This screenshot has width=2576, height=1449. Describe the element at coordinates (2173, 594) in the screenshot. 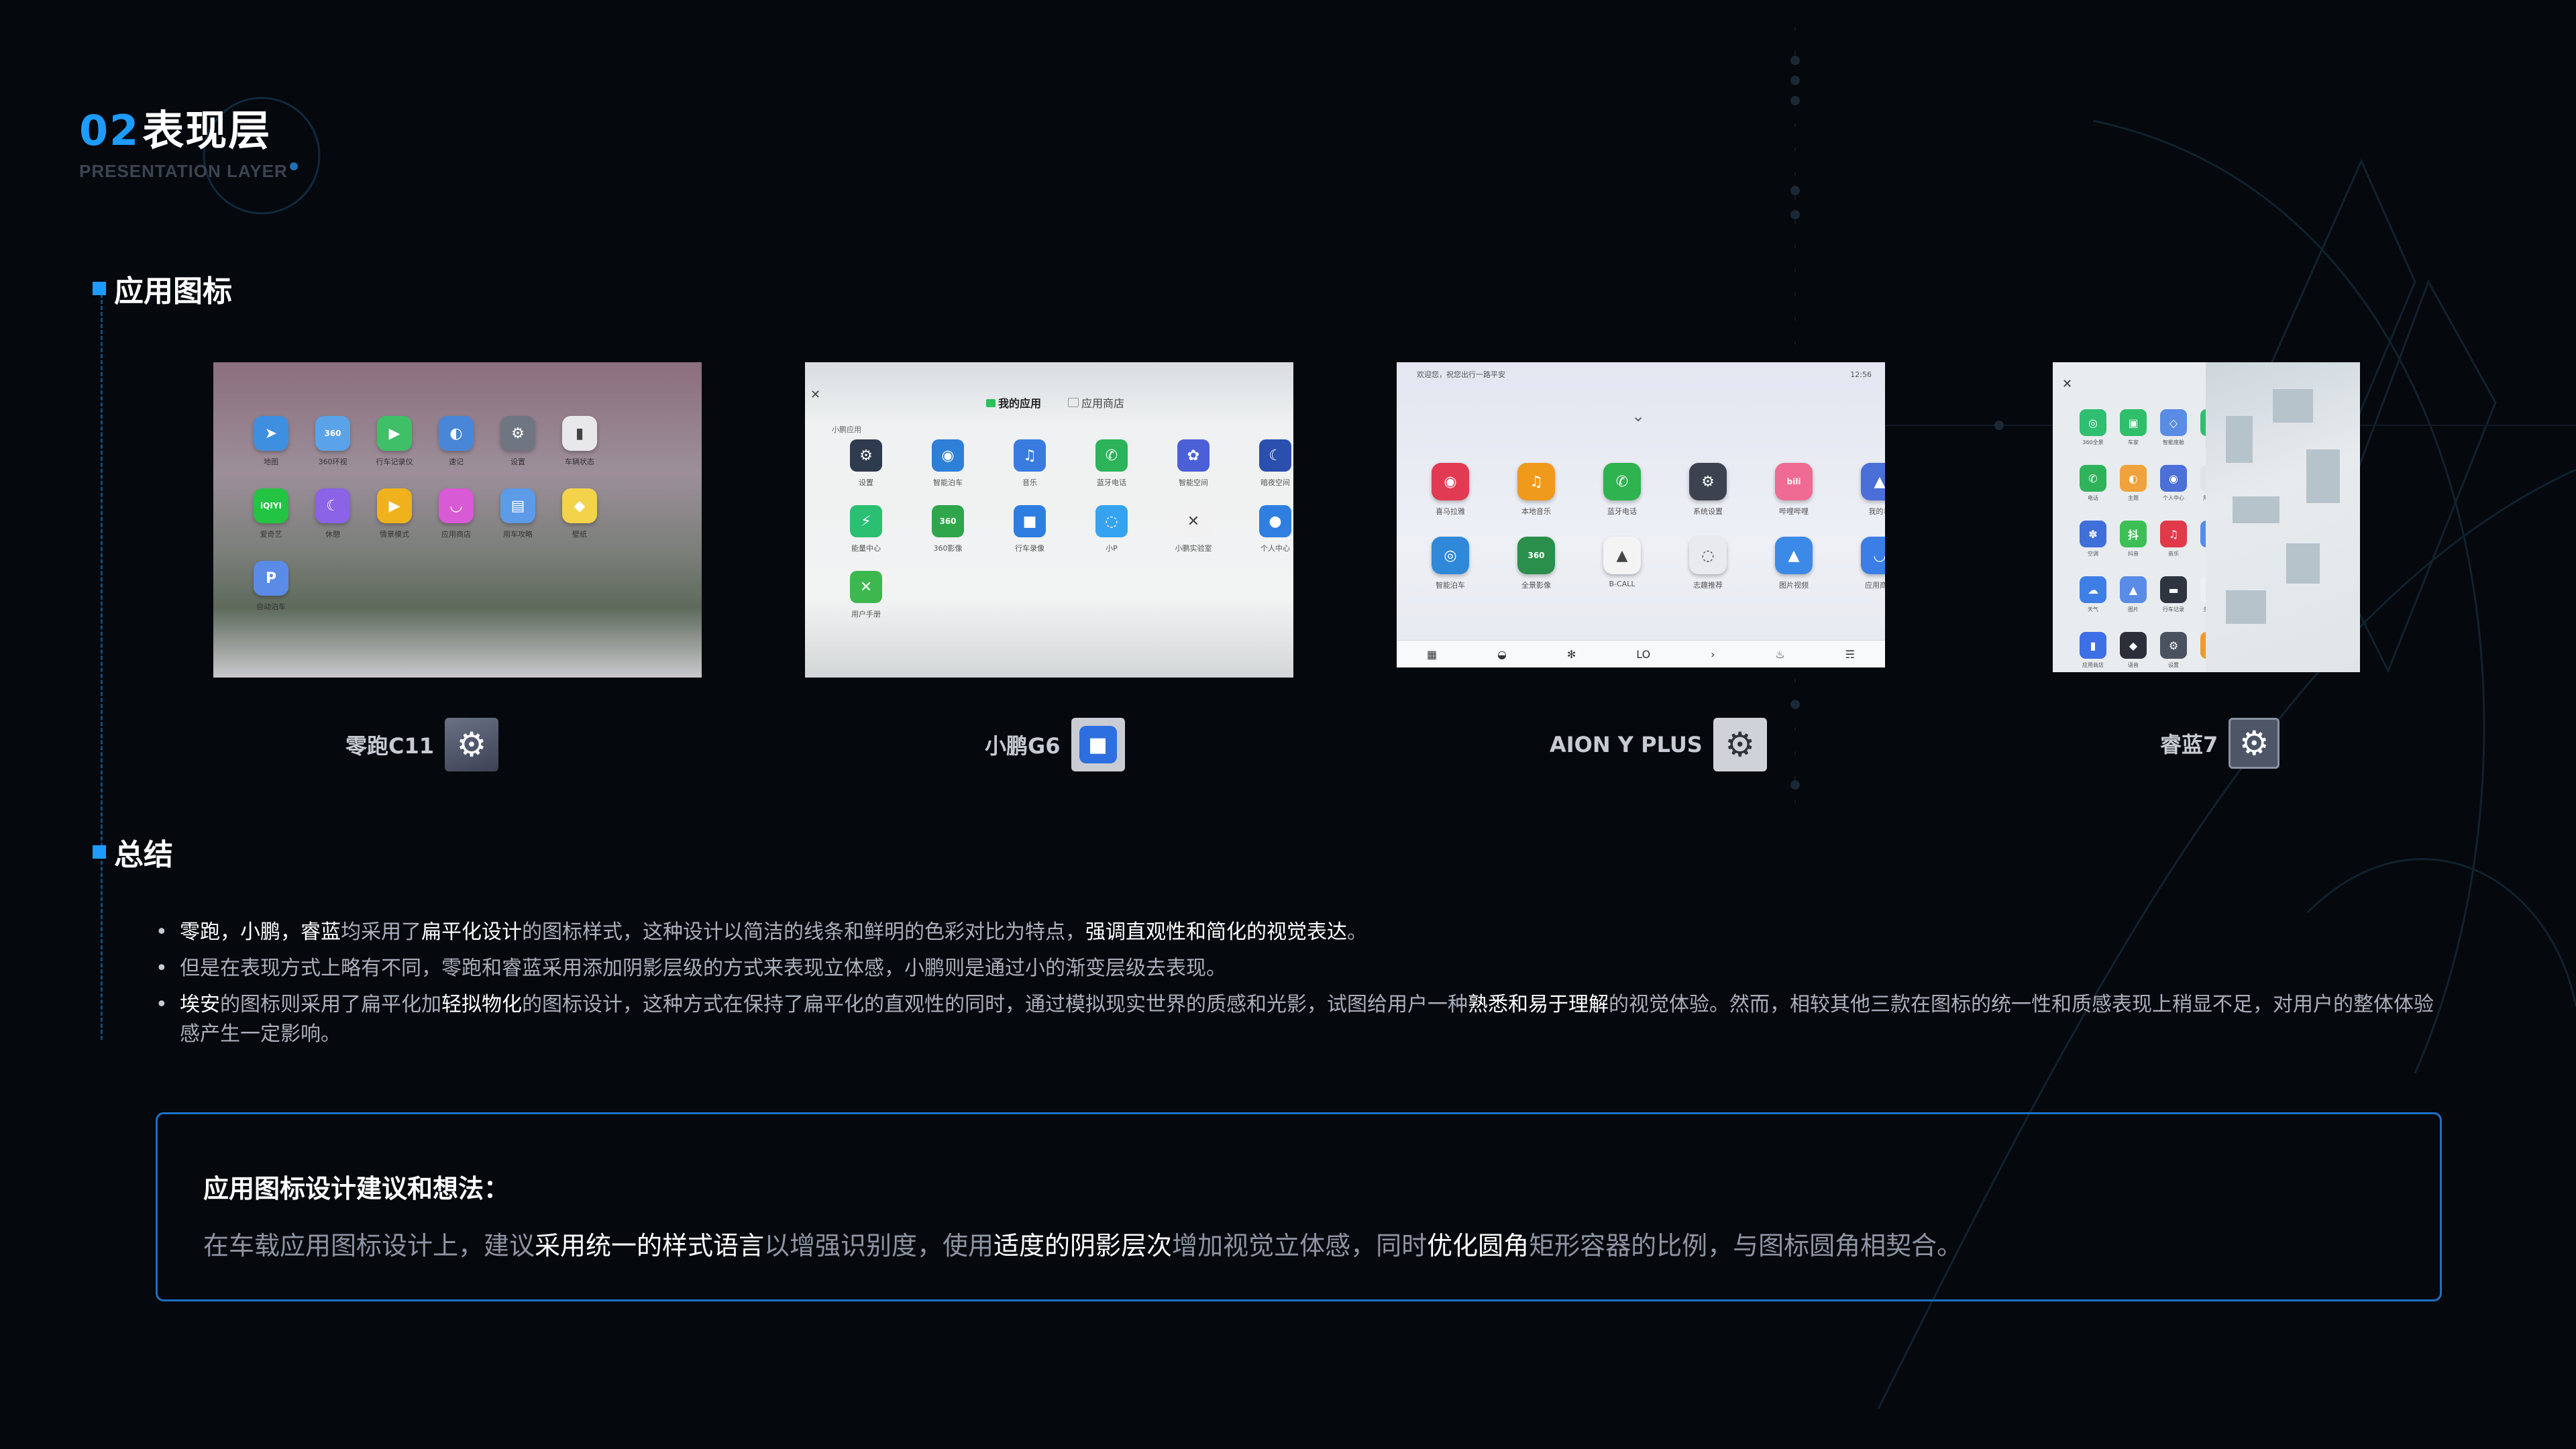

I see `app-tile: ▬ 行车记录` at that location.